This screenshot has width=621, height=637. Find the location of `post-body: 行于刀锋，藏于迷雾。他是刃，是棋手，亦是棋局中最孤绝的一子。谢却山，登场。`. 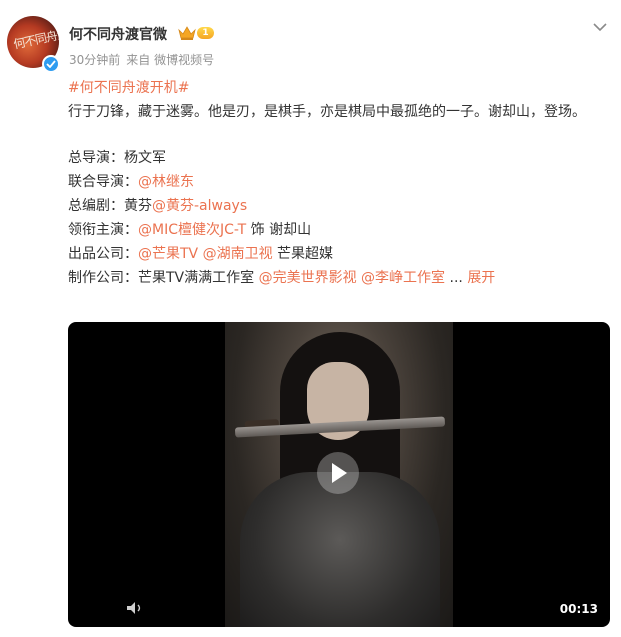

post-body: 行于刀锋，藏于迷雾。他是刃，是棋手，亦是棋局中最孤绝的一子。谢却山，登场。 is located at coordinates (327, 112).